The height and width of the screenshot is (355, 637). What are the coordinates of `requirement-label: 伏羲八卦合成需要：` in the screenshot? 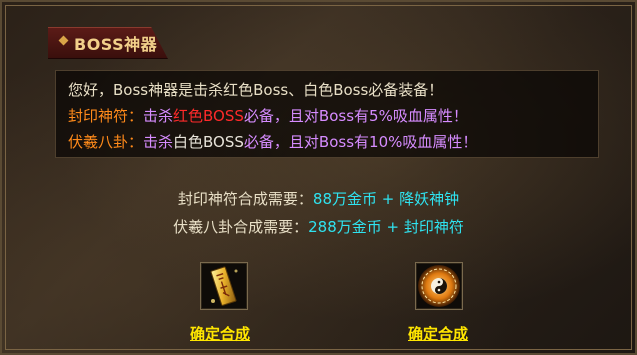 It's located at (241, 227).